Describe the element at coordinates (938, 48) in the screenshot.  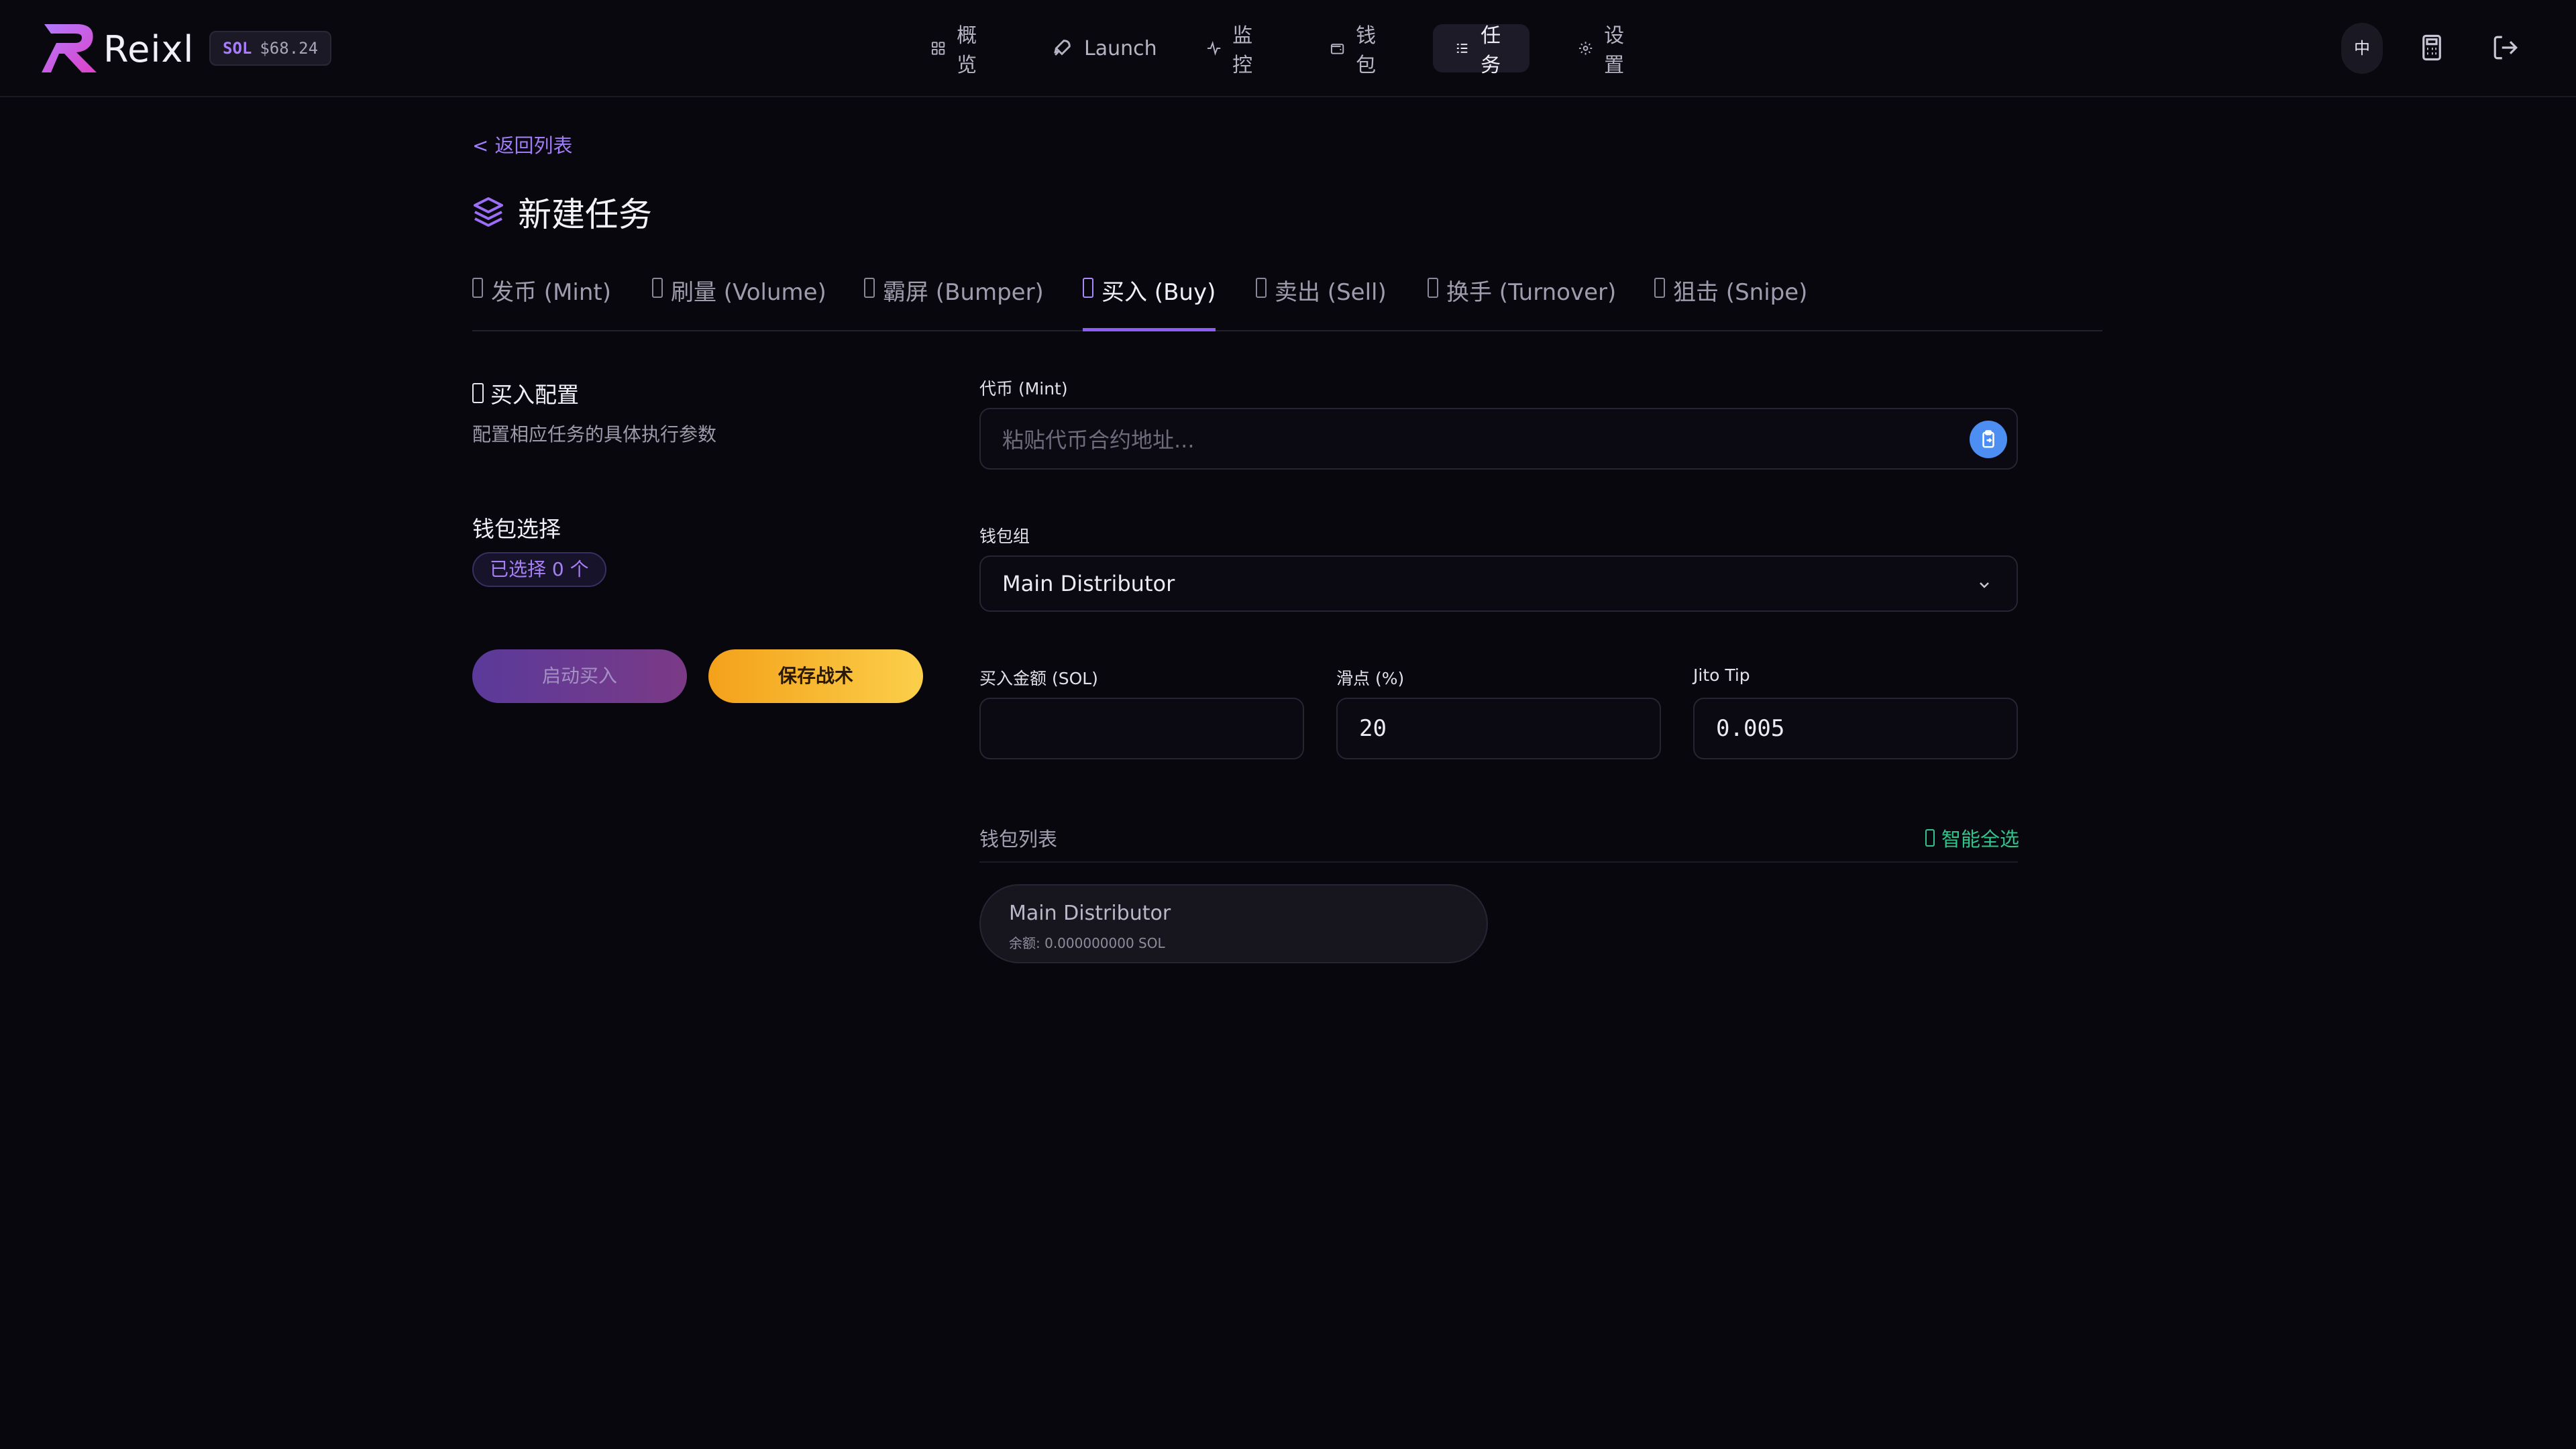
I see `grid-icon` at that location.